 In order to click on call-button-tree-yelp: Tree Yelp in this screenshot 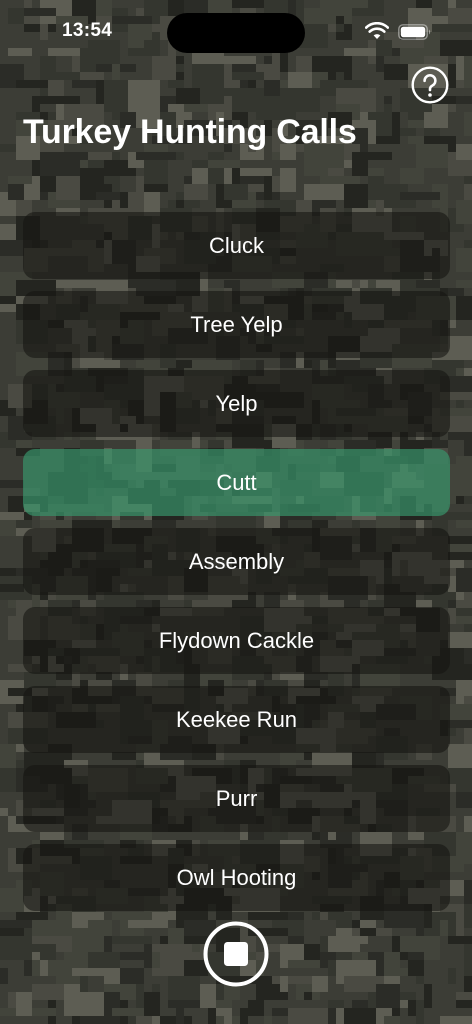, I will do `click(236, 324)`.